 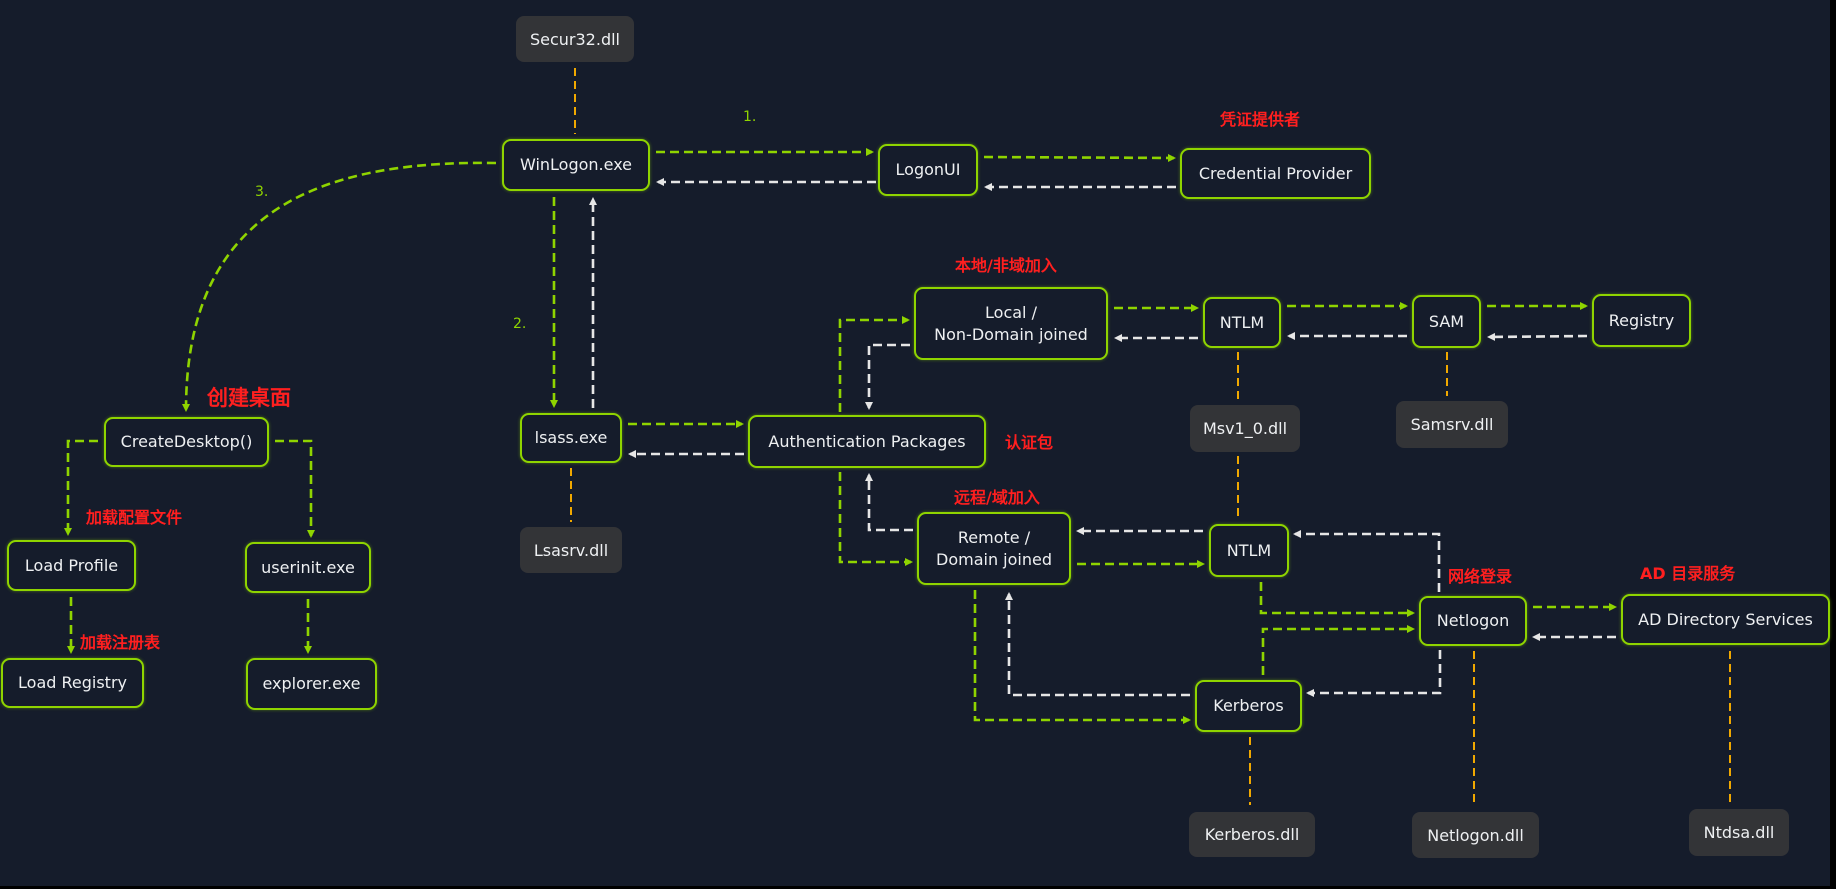 What do you see at coordinates (1480, 576) in the screenshot?
I see `netlogon-annotation: 网络登录` at bounding box center [1480, 576].